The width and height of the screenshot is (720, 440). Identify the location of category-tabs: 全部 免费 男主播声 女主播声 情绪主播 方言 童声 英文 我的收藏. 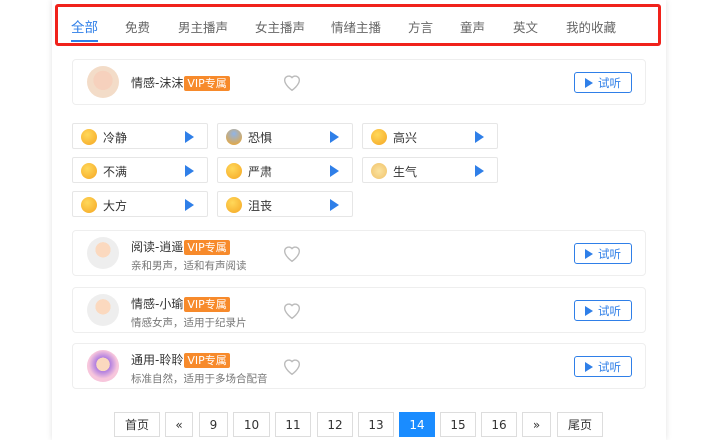
(358, 25).